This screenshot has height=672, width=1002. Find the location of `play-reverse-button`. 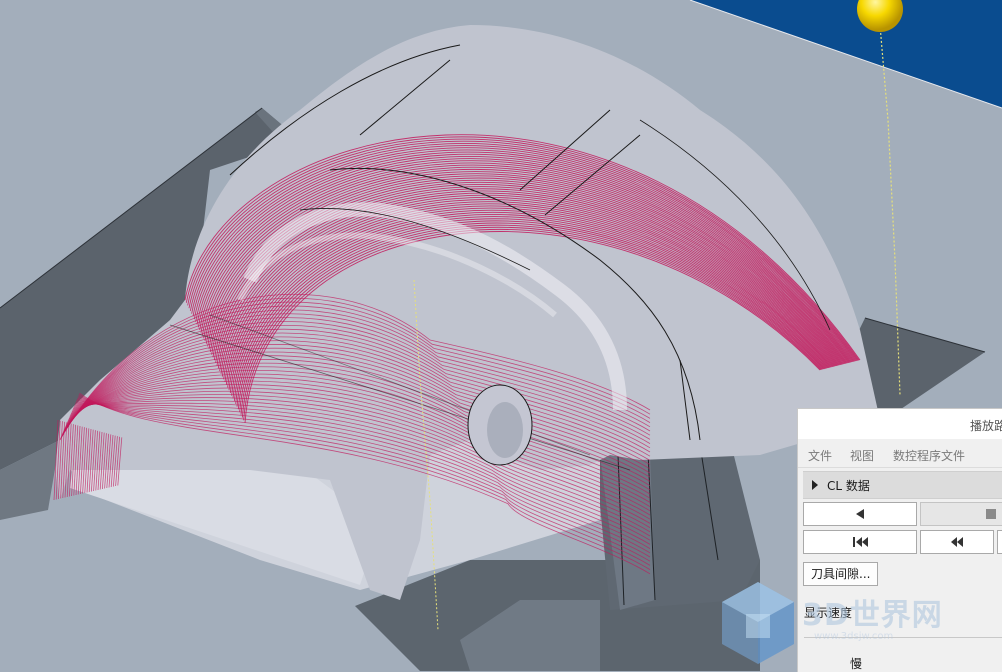

play-reverse-button is located at coordinates (860, 514).